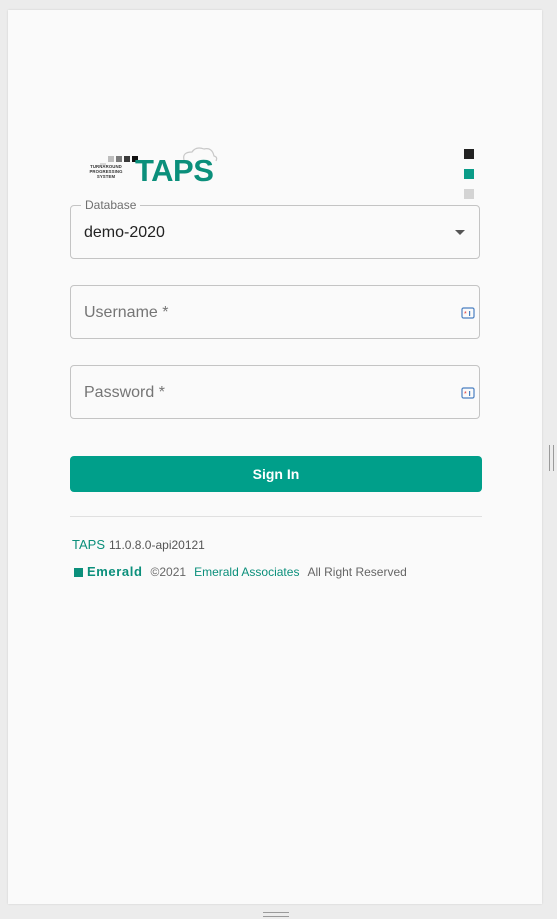 This screenshot has width=557, height=919. What do you see at coordinates (115, 571) in the screenshot?
I see `emerald-logo-text: Emerald` at bounding box center [115, 571].